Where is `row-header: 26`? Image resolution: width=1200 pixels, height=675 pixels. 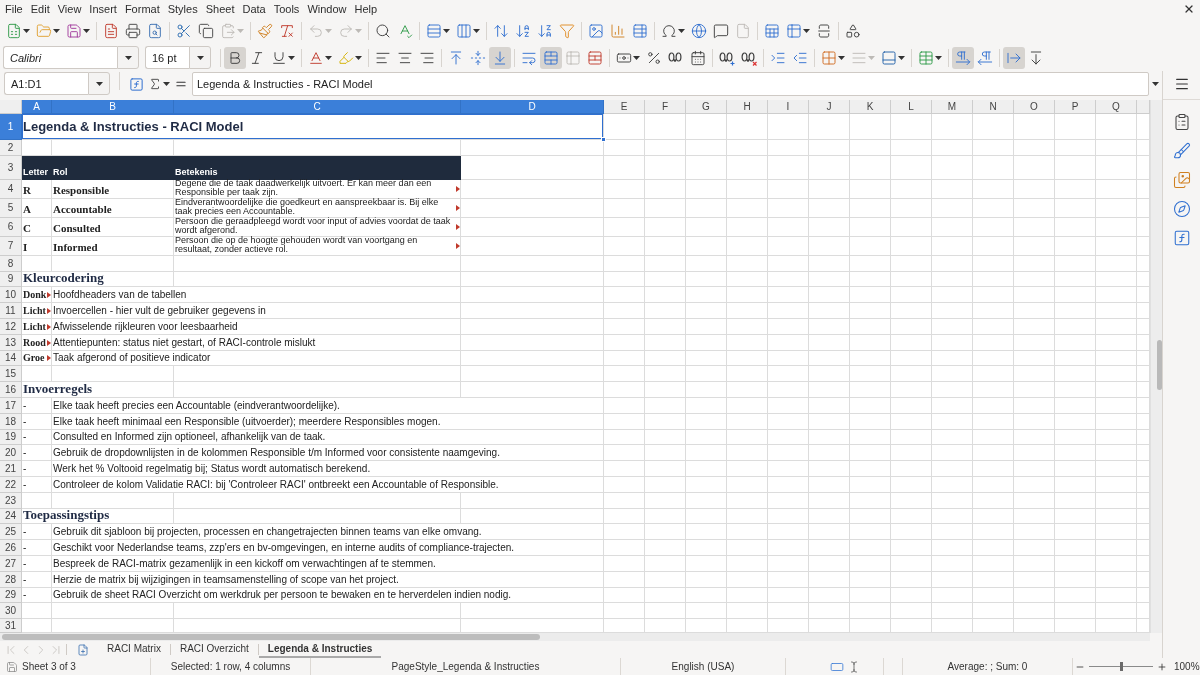 row-header: 26 is located at coordinates (11, 548).